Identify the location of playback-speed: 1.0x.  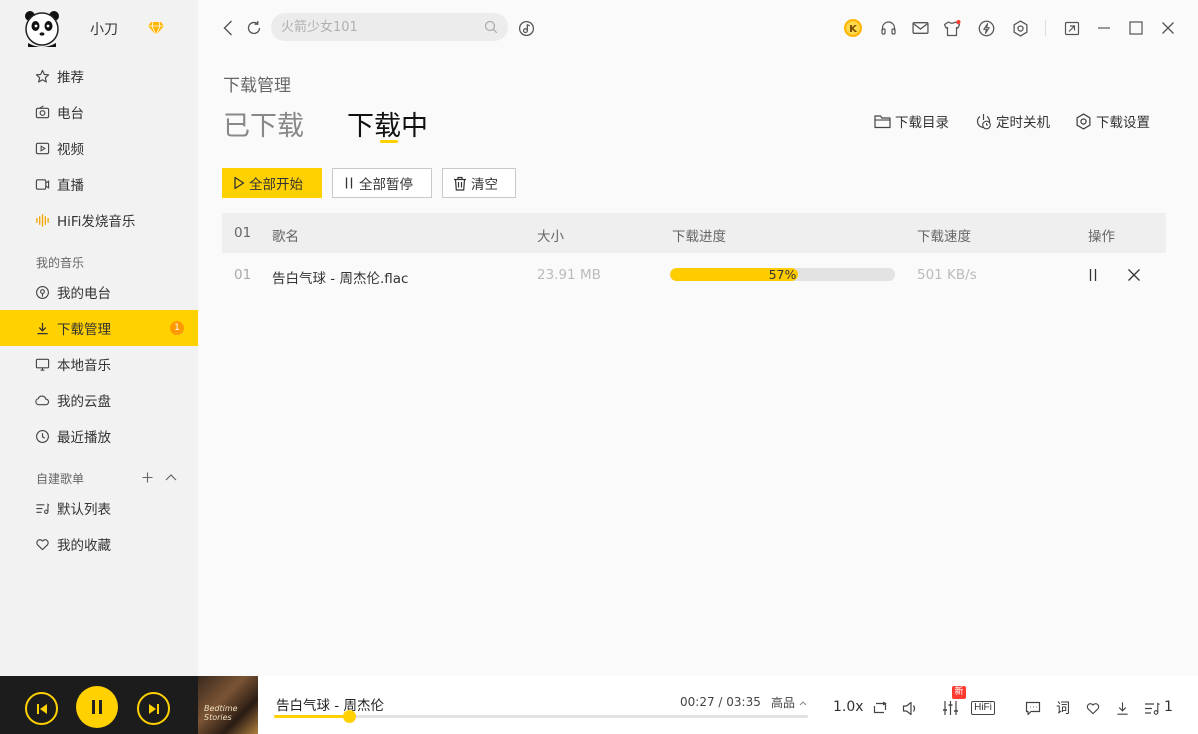
(848, 707).